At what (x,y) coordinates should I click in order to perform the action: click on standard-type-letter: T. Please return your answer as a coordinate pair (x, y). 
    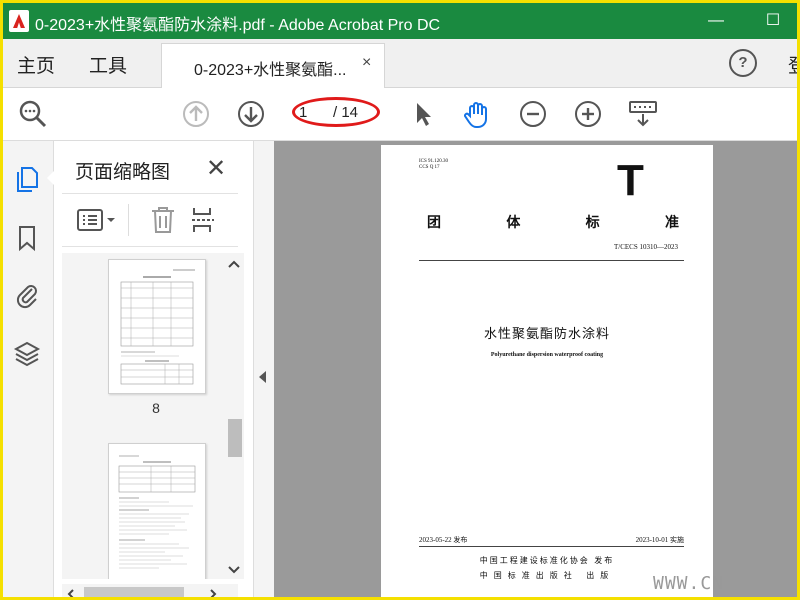
    Looking at the image, I should click on (630, 180).